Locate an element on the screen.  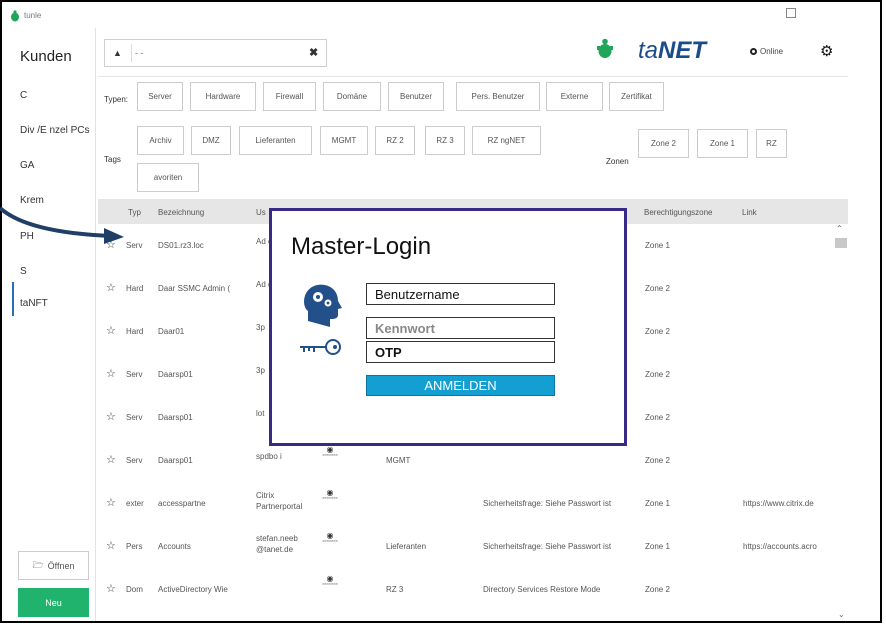
sidebar-item-div-pcs: Div /E nzel PCs is located at coordinates (54, 130).